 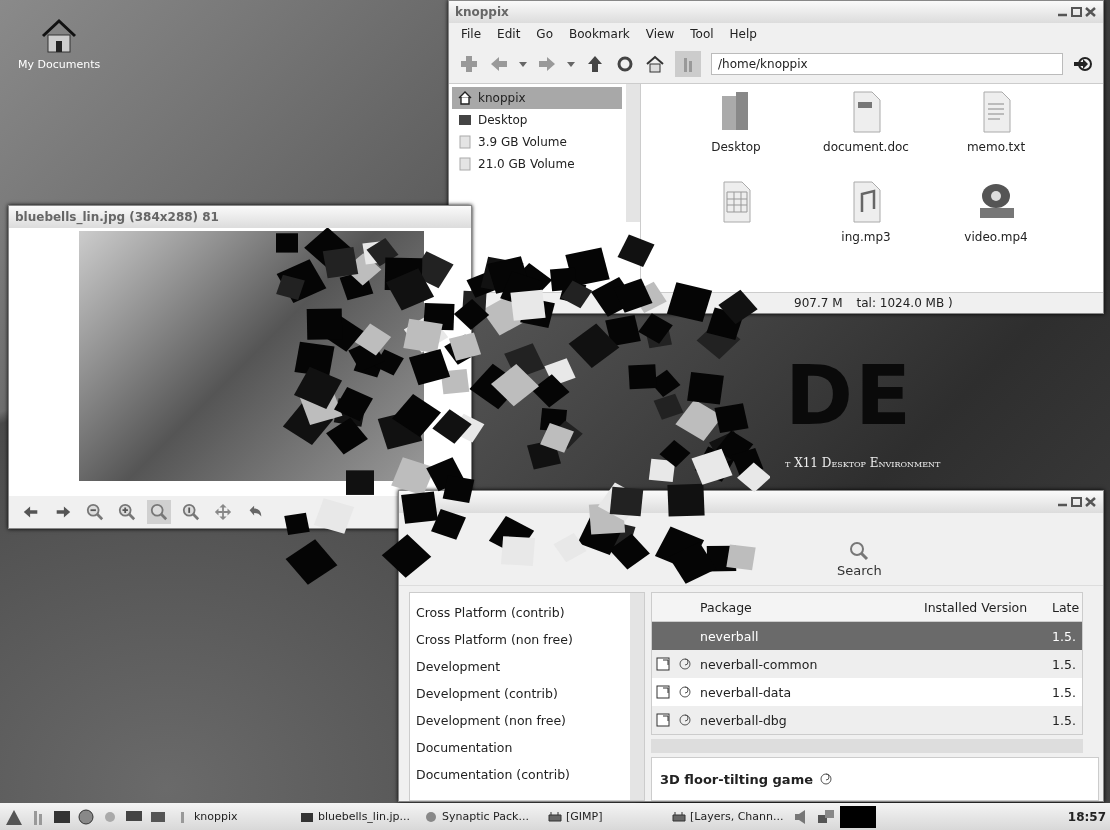 What do you see at coordinates (867, 720) in the screenshot?
I see `package-row: neverball-dbg 1.5.` at bounding box center [867, 720].